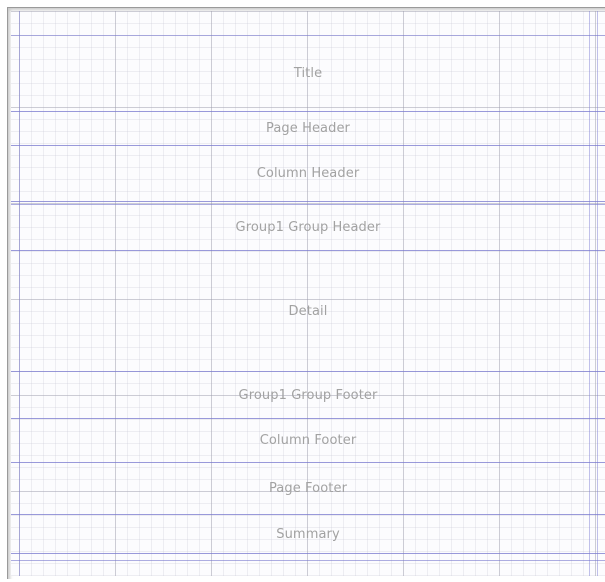 This screenshot has width=605, height=582. I want to click on band-group1-group-header-label: Group1 Group Header, so click(308, 227).